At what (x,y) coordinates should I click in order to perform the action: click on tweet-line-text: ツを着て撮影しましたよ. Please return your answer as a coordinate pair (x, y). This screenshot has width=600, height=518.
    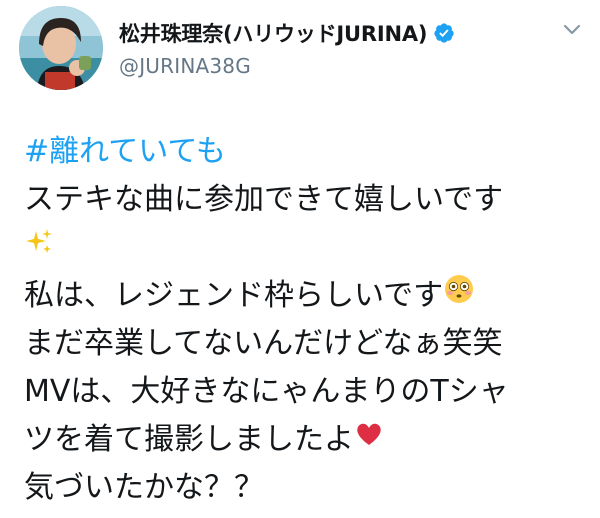
    Looking at the image, I should click on (189, 439).